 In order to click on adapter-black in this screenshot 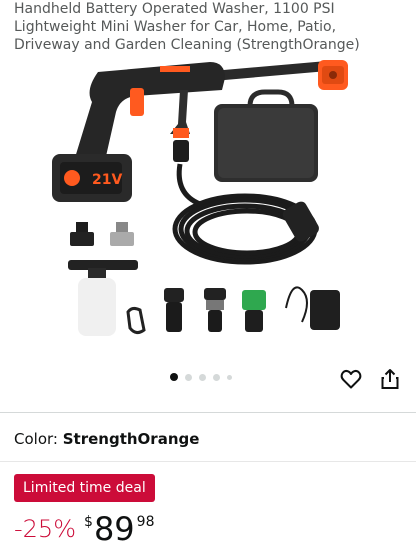, I will do `click(82, 234)`.